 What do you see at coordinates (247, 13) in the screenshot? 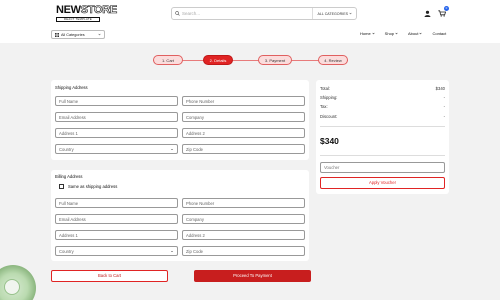
I see `search-input` at bounding box center [247, 13].